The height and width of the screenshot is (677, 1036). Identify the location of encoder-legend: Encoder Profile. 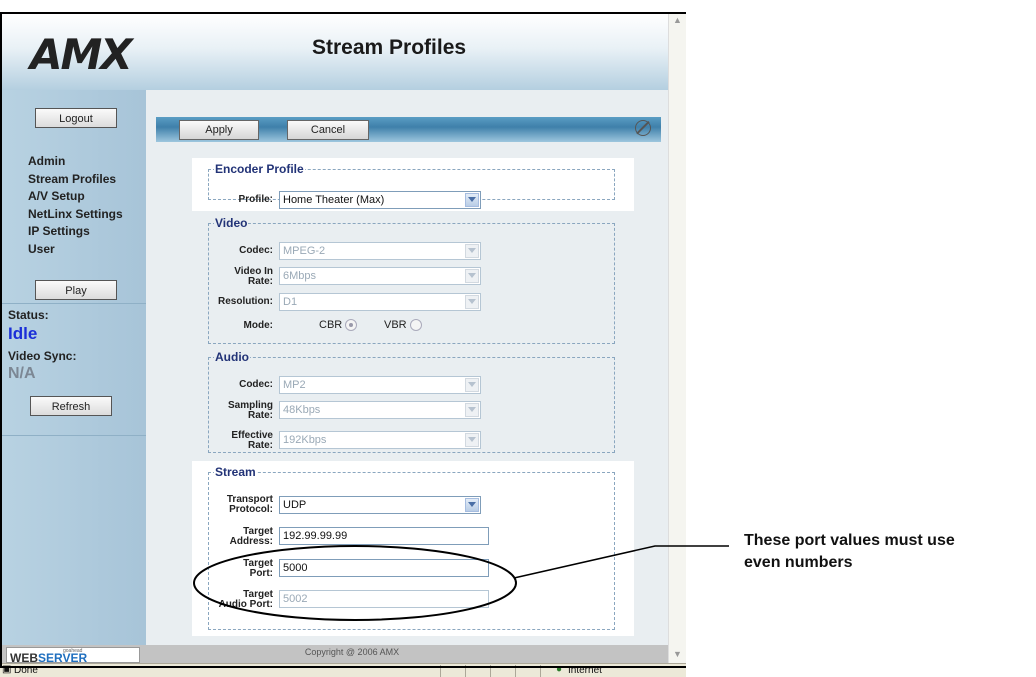
(259, 169).